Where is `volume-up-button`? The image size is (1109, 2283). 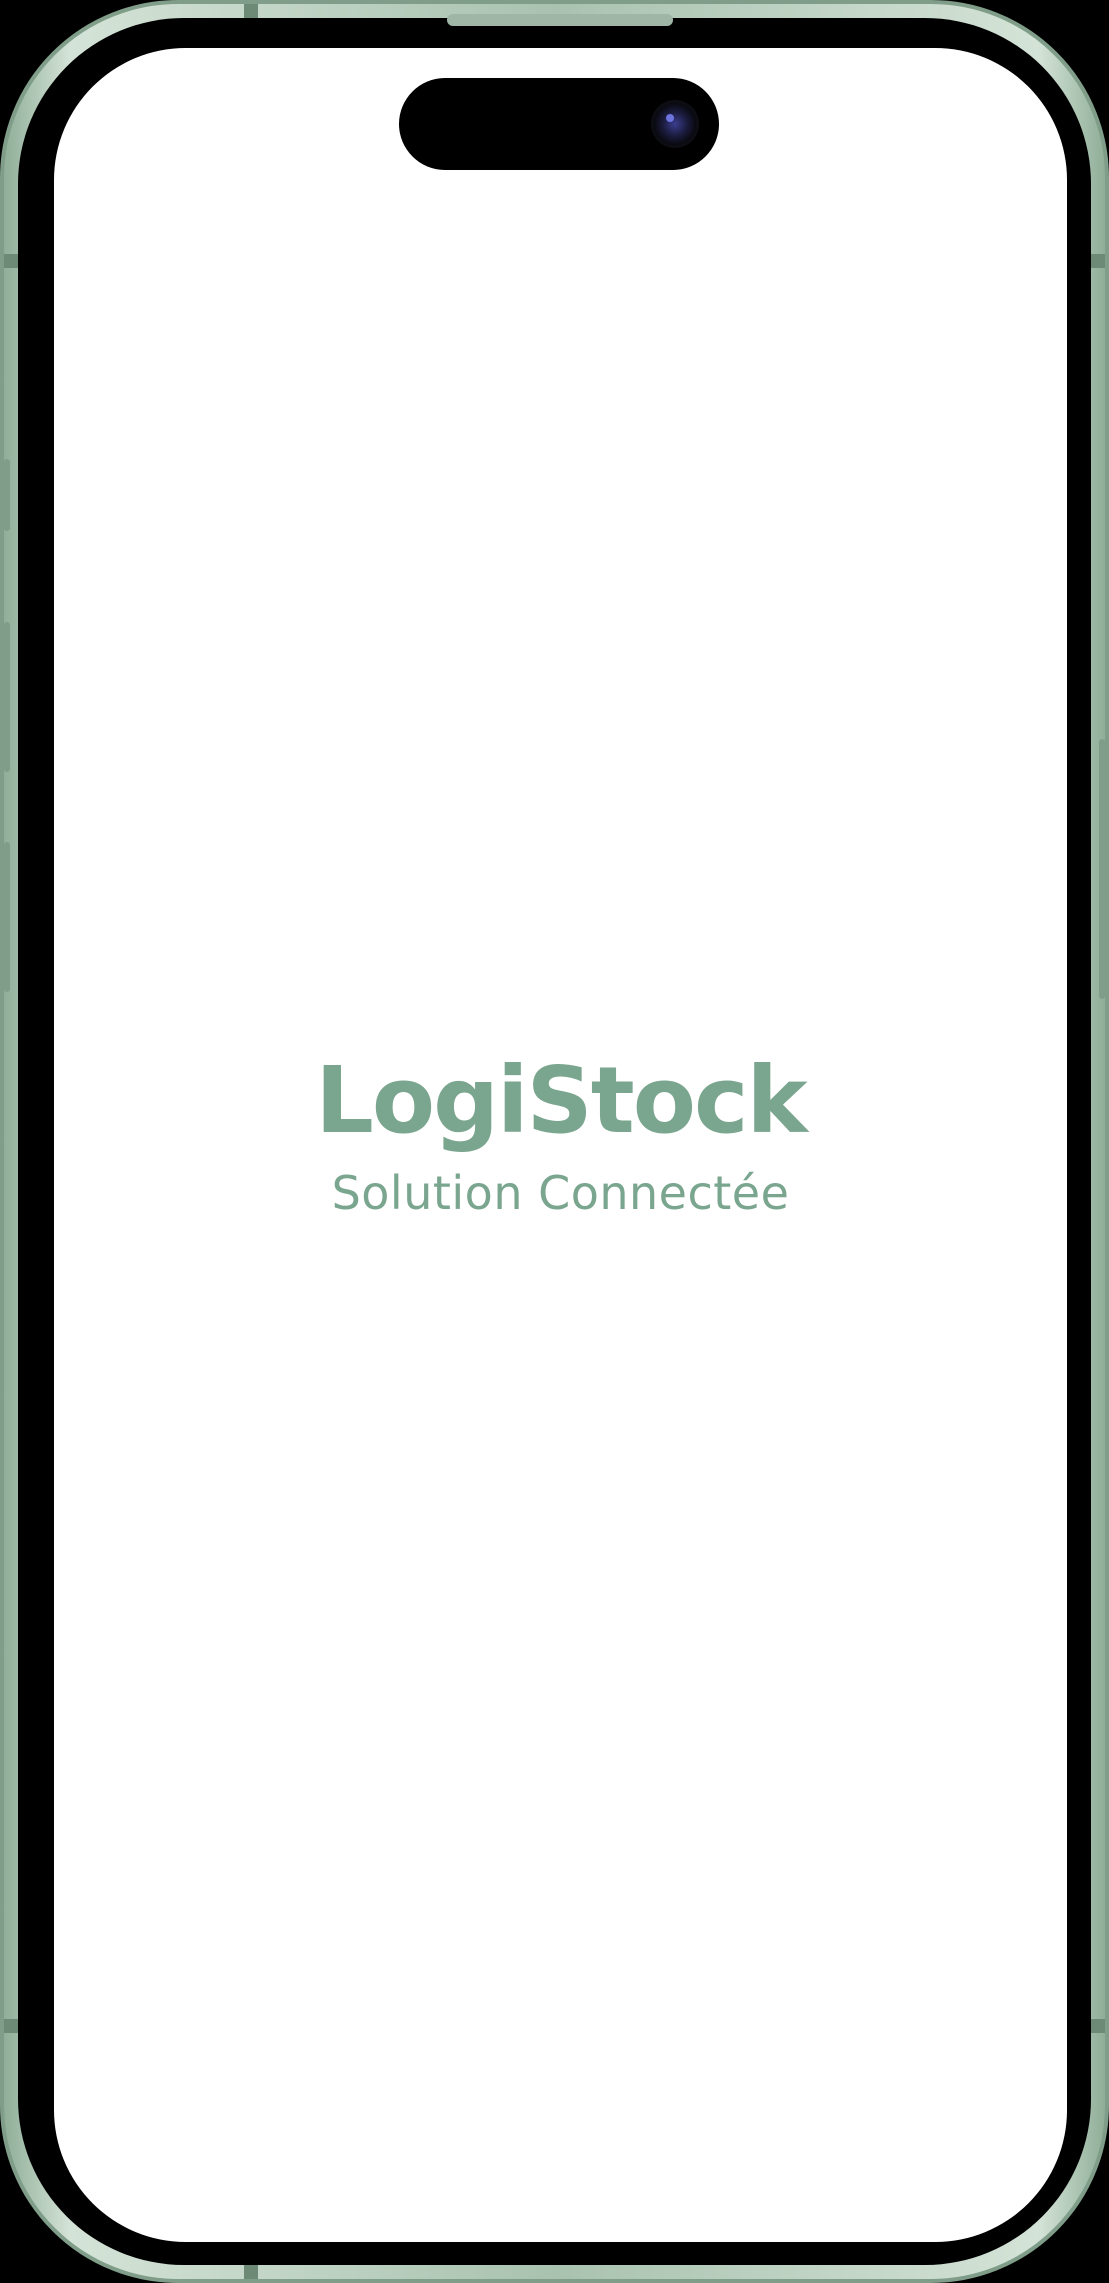
volume-up-button is located at coordinates (7, 697).